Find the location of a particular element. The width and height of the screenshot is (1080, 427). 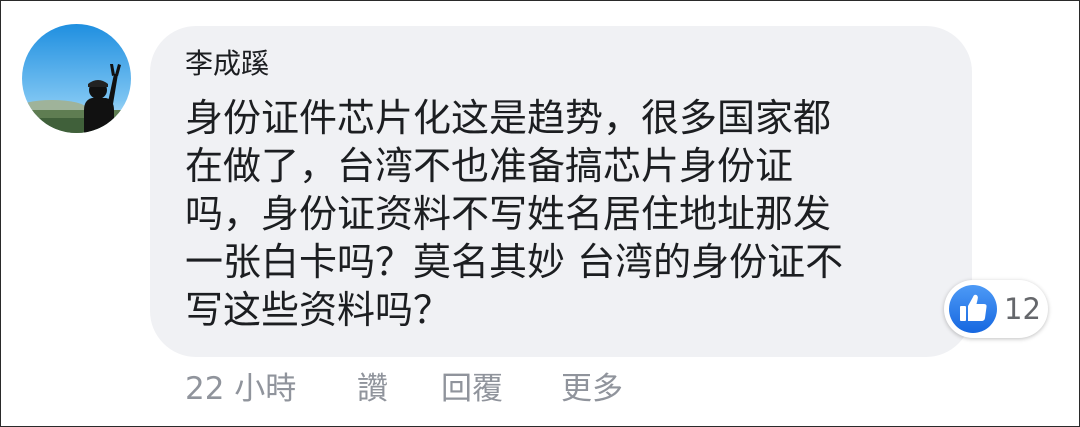

reaction-summary: 12 is located at coordinates (996, 309).